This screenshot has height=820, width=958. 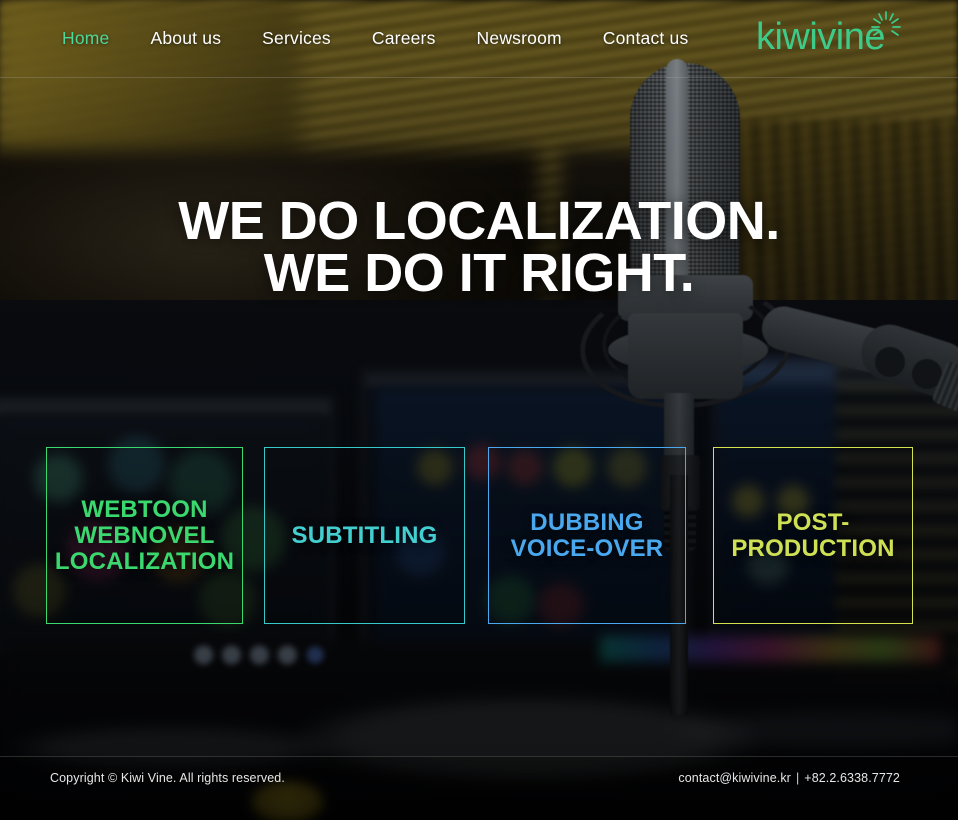 I want to click on service-card-label: DUBBING VOICE-OVER, so click(x=587, y=535).